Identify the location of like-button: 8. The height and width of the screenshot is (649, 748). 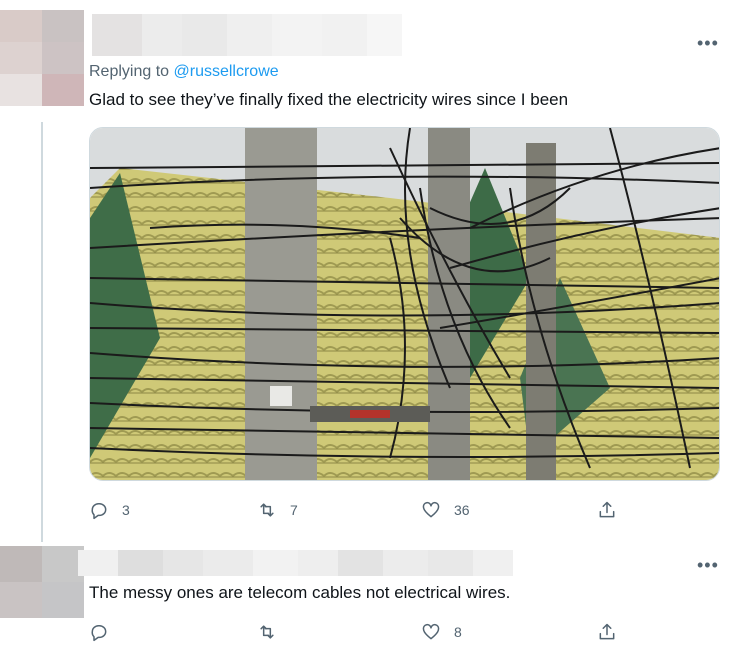
(441, 632).